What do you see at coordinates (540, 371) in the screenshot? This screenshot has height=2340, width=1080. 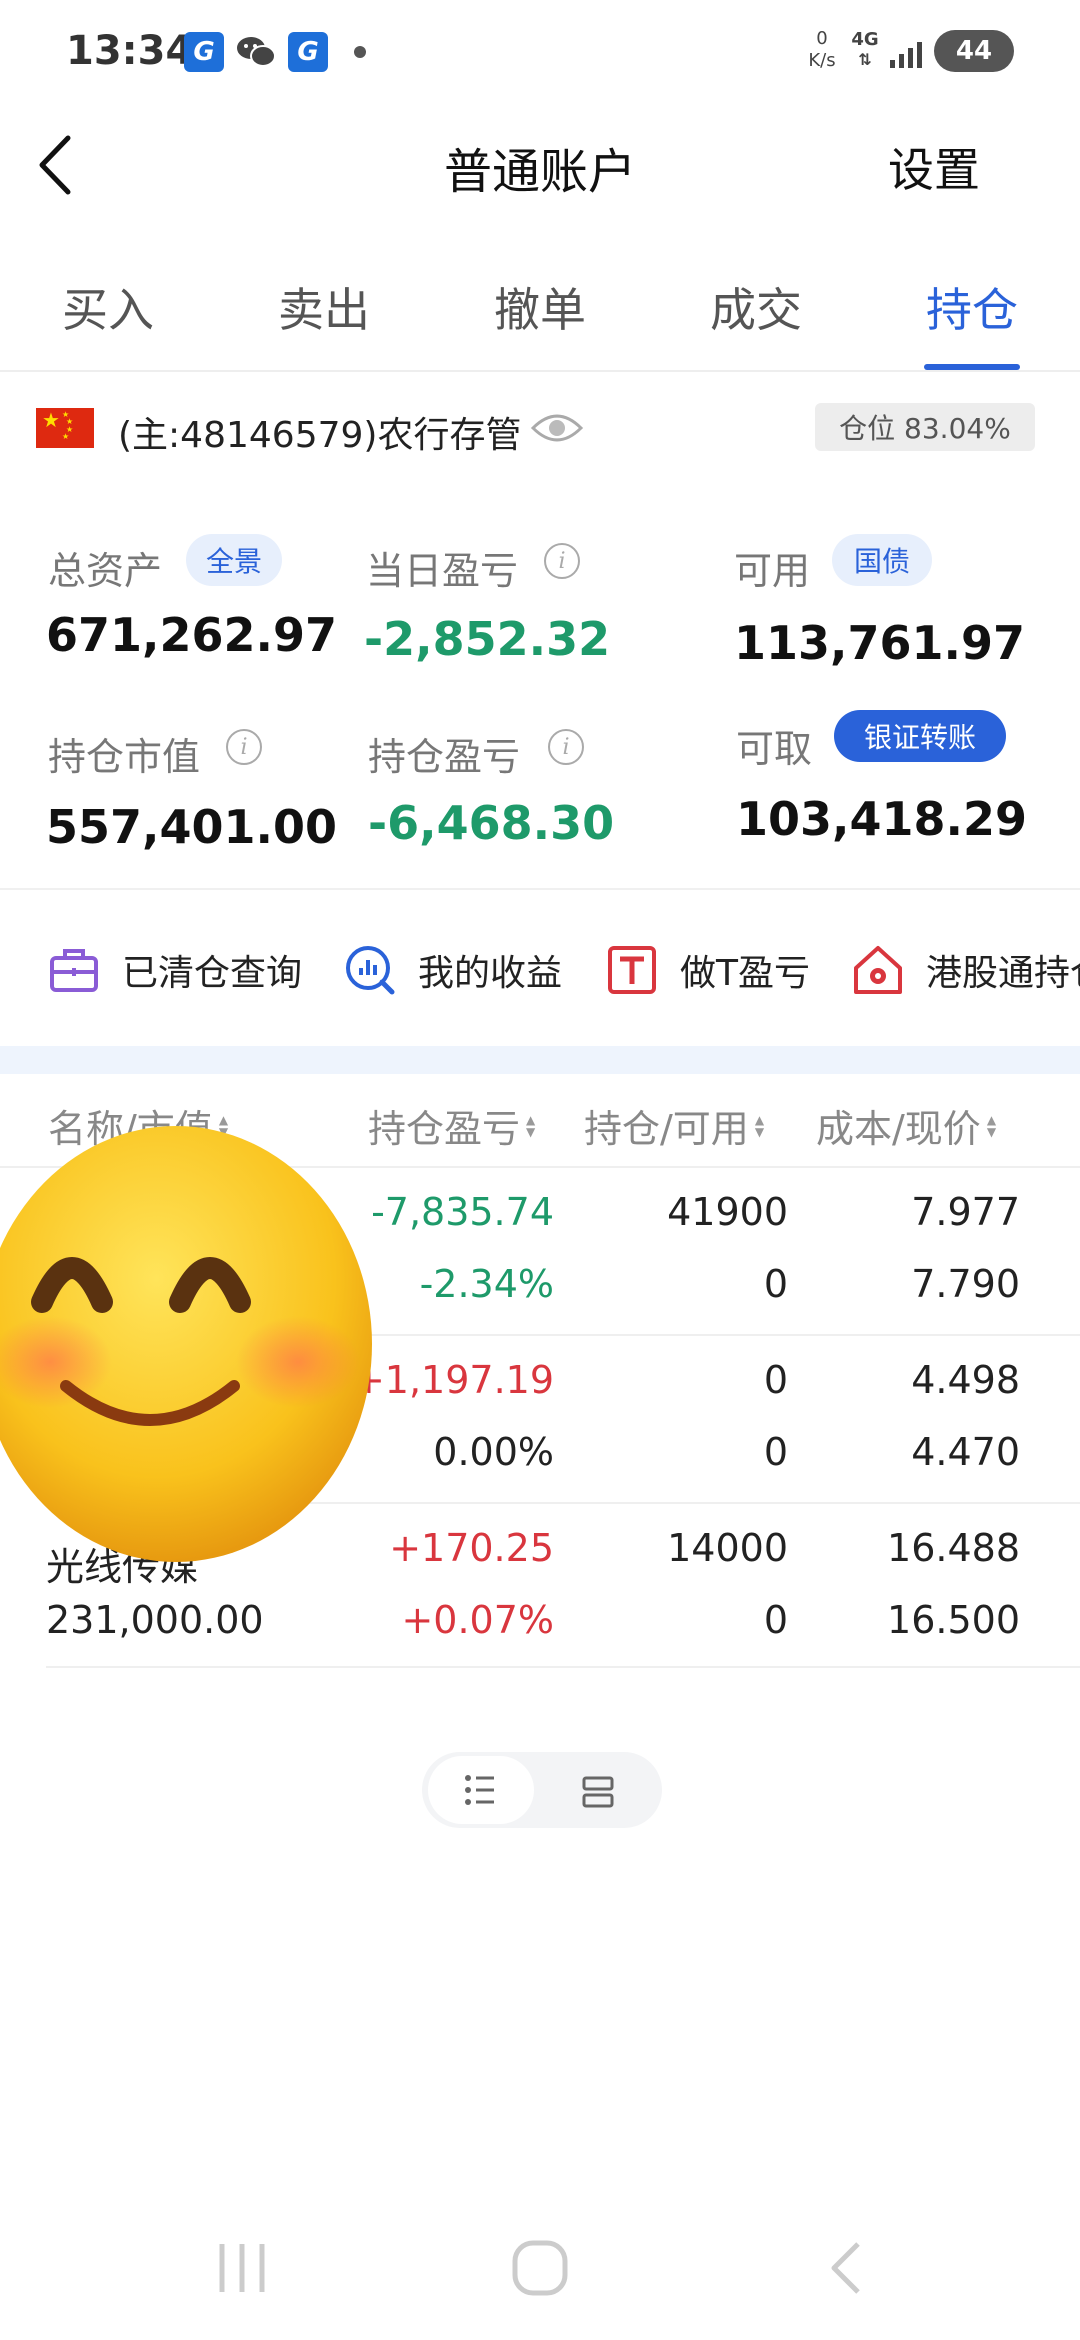 I see `tabs-divider` at bounding box center [540, 371].